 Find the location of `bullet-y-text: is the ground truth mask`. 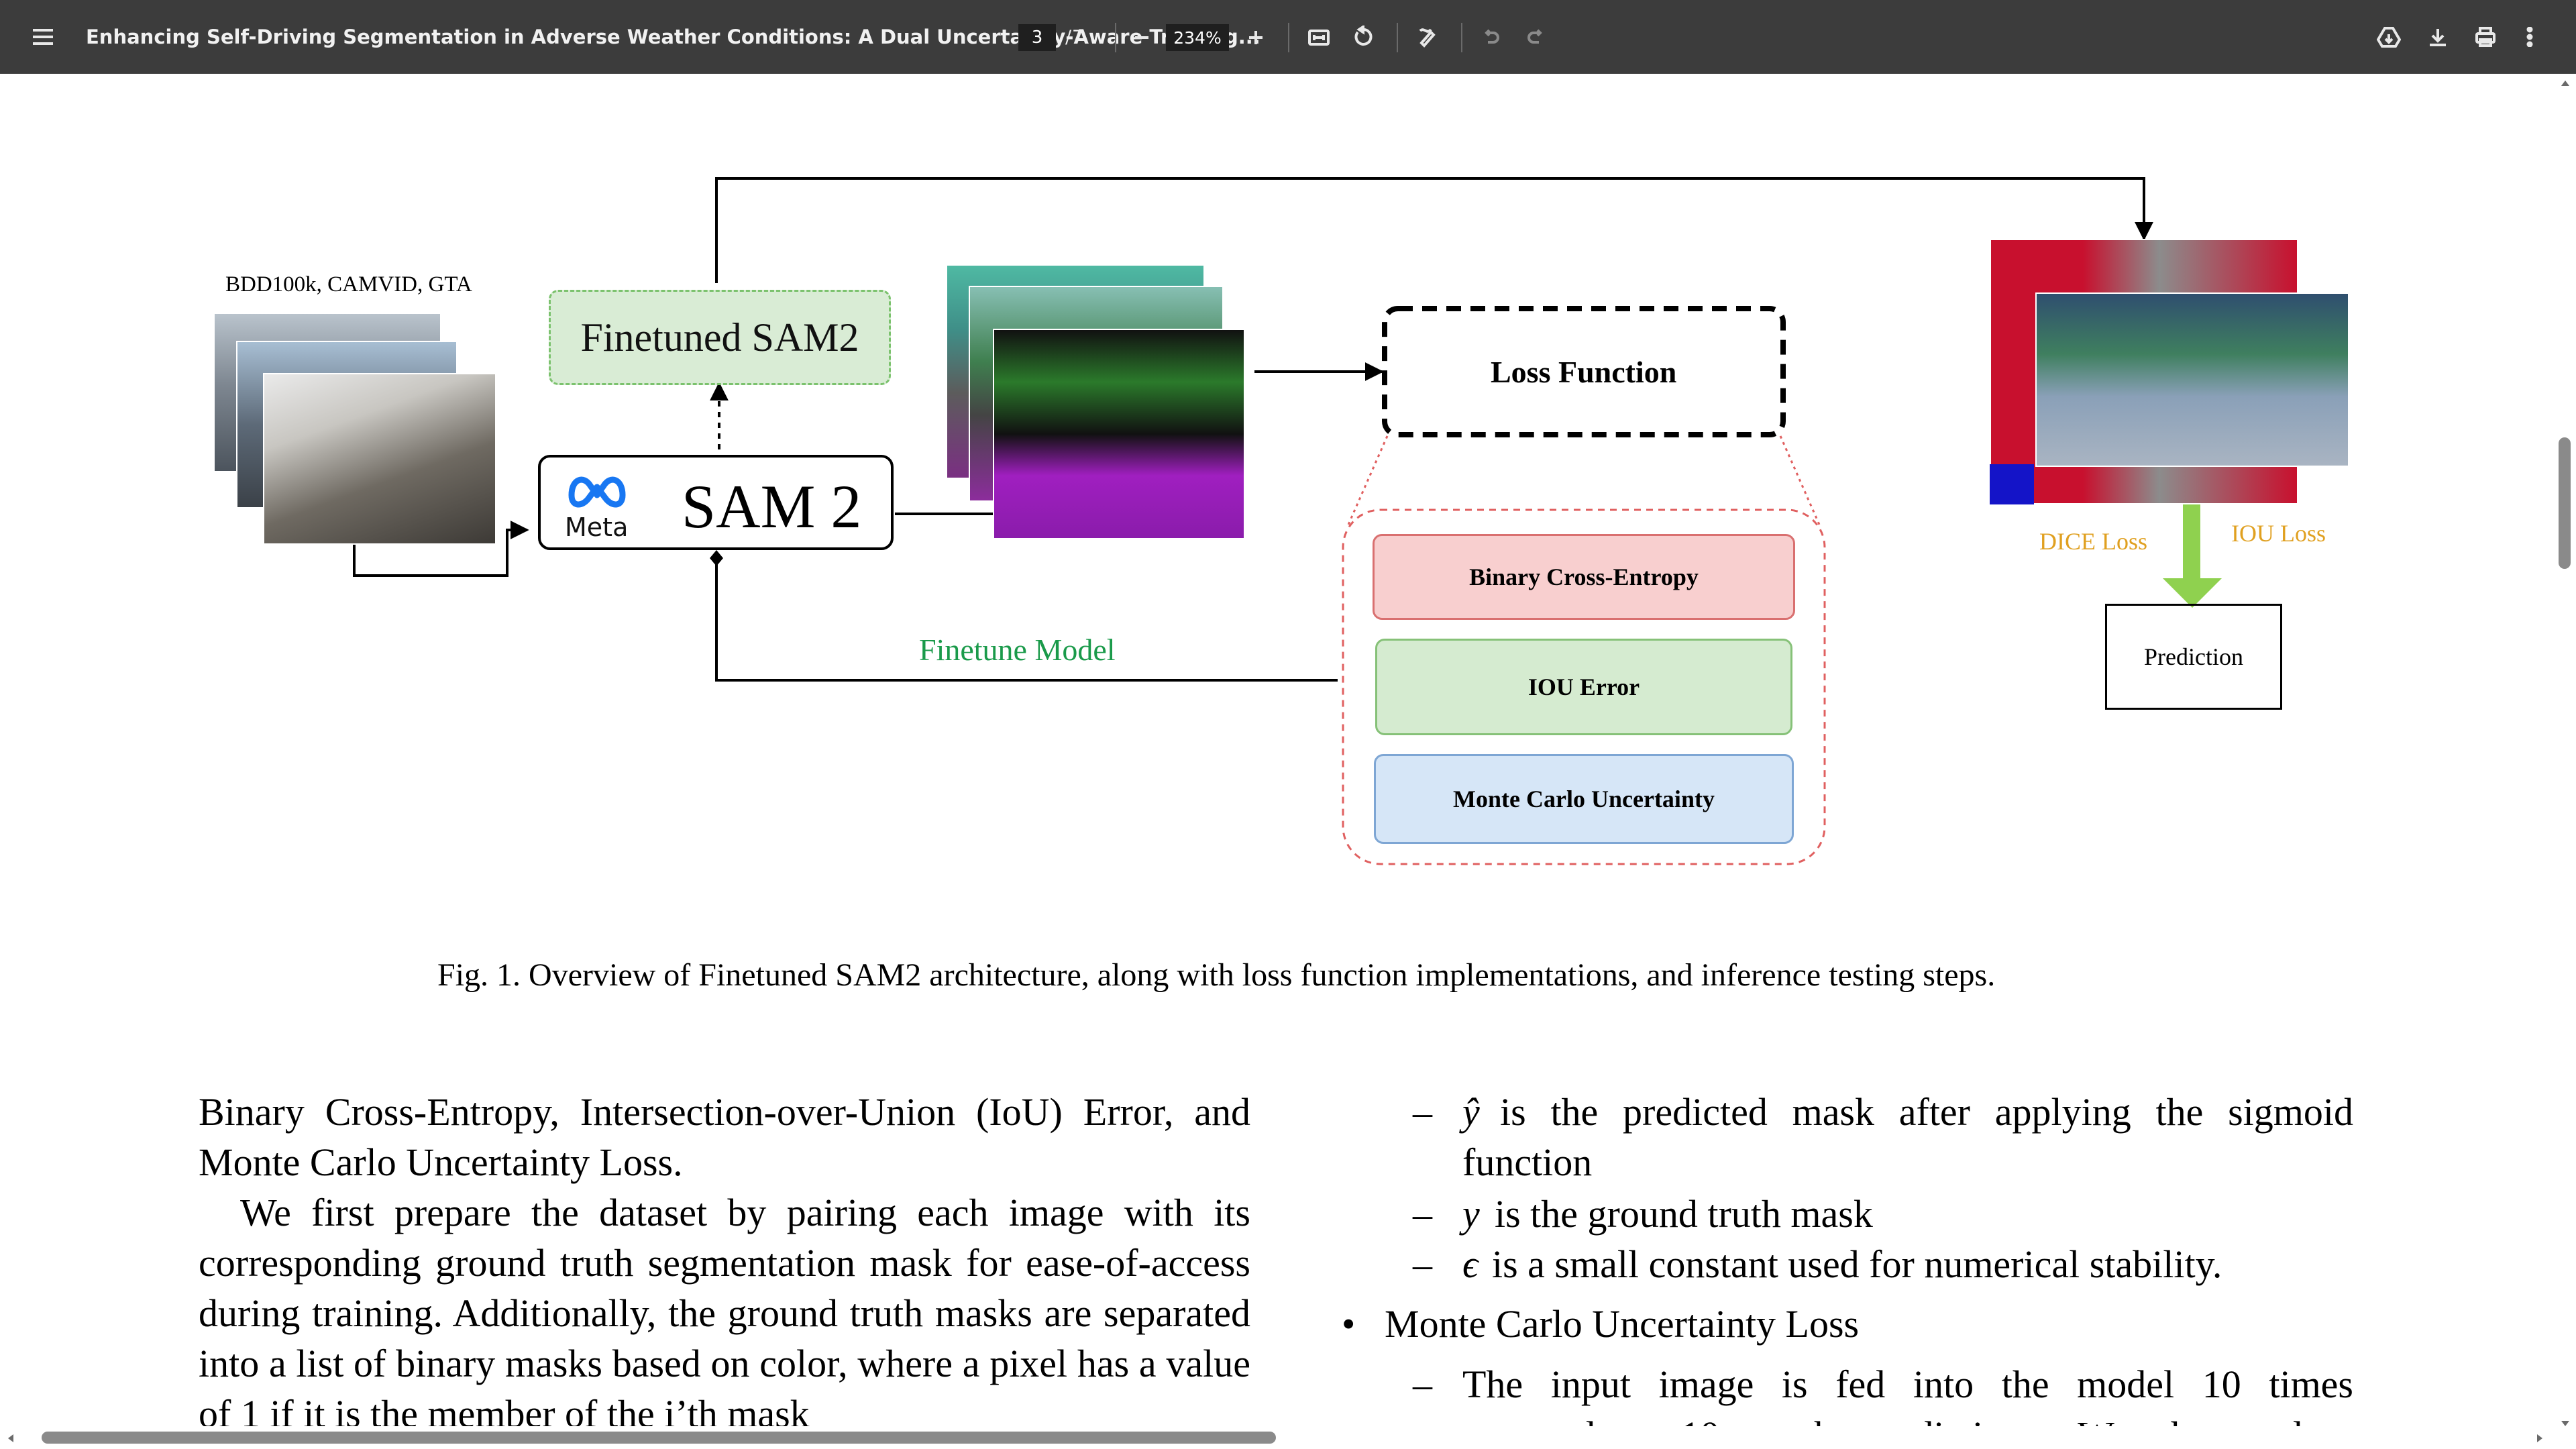

bullet-y-text: is the ground truth mask is located at coordinates (1684, 1214).